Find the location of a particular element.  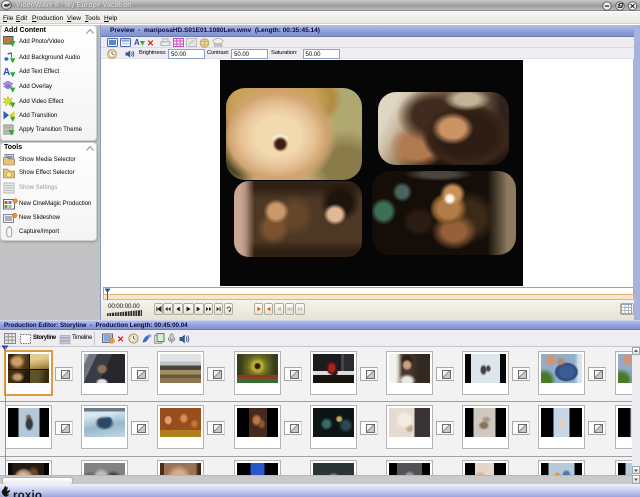

svg-text: DVD is located at coordinates (218, 45).